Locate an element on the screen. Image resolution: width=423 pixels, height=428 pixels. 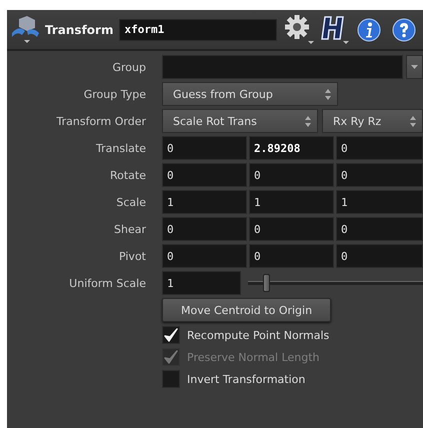
parameter-label: Group is located at coordinates (129, 67).